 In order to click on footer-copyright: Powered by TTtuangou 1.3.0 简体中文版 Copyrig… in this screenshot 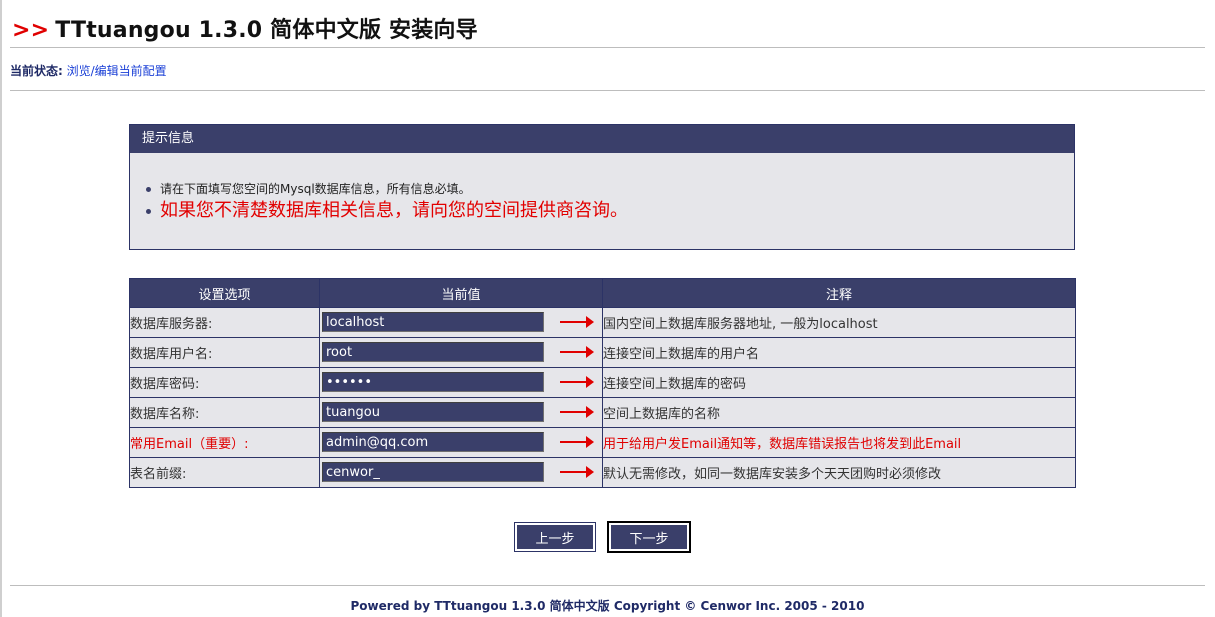, I will do `click(607, 606)`.